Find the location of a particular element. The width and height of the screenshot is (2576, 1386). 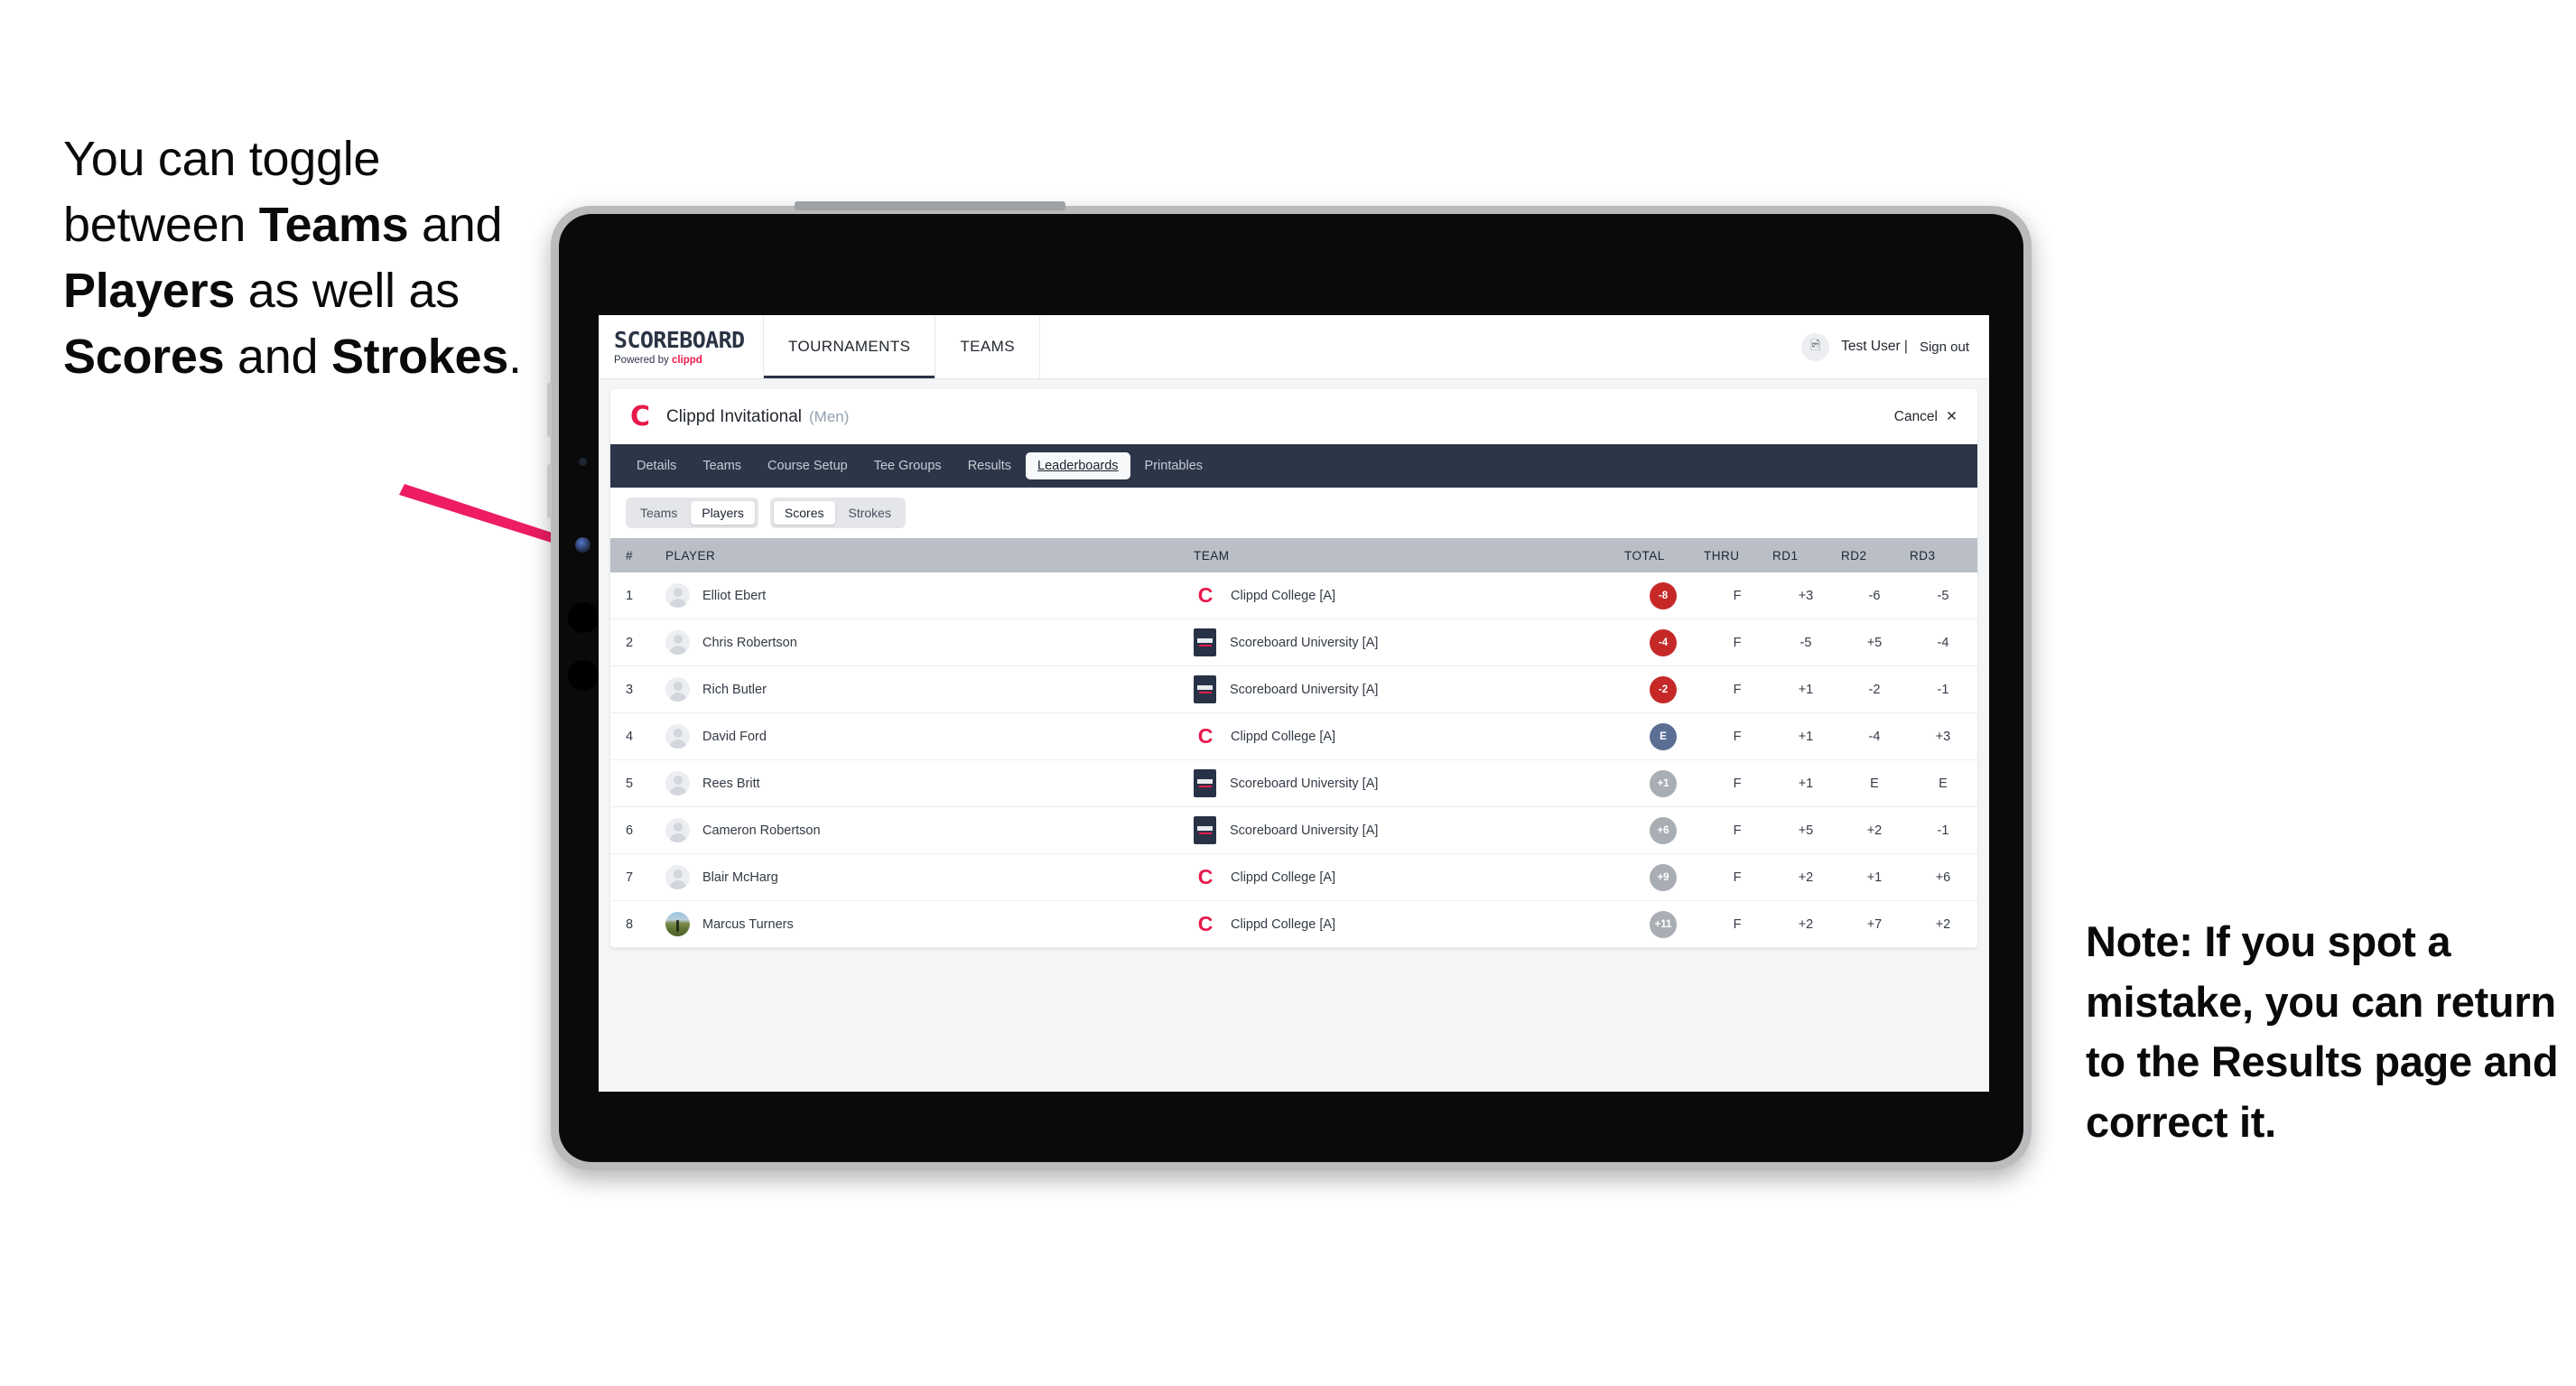

sign-out-link: Sign out is located at coordinates (1944, 348).